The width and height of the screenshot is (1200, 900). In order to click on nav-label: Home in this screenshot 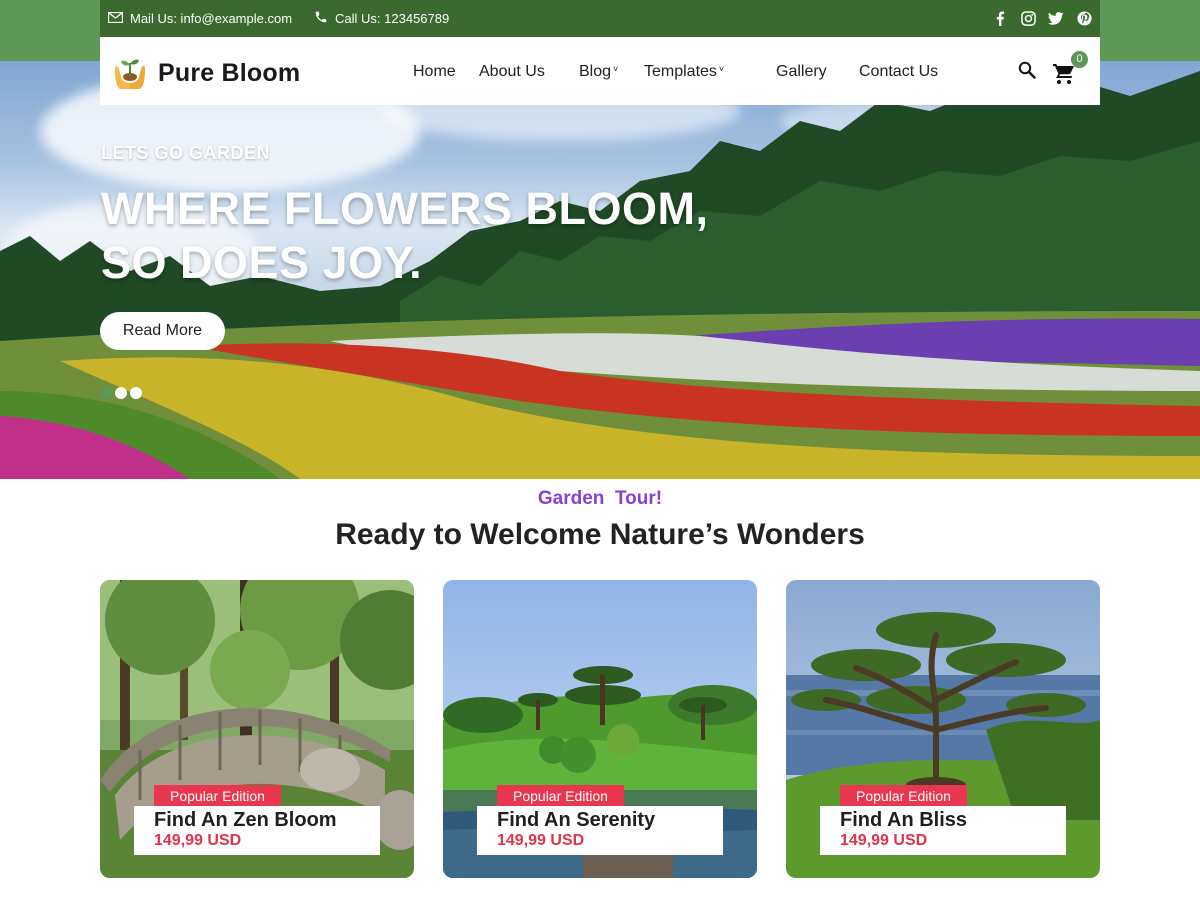, I will do `click(434, 71)`.